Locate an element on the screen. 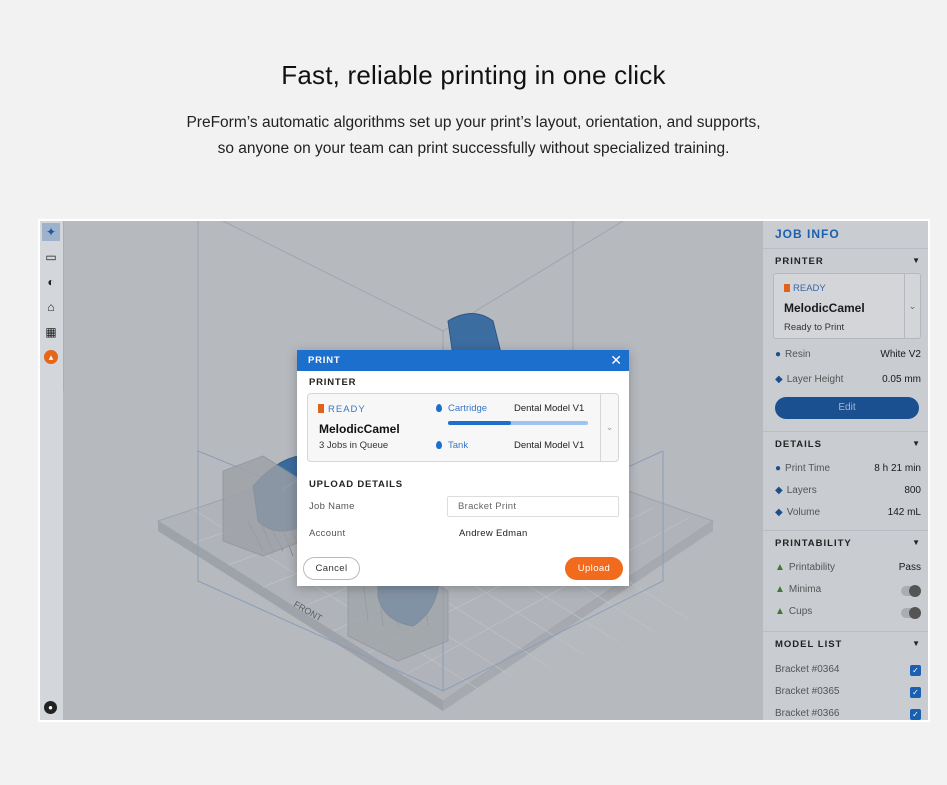  account-value: Andrew Edman is located at coordinates (493, 533).